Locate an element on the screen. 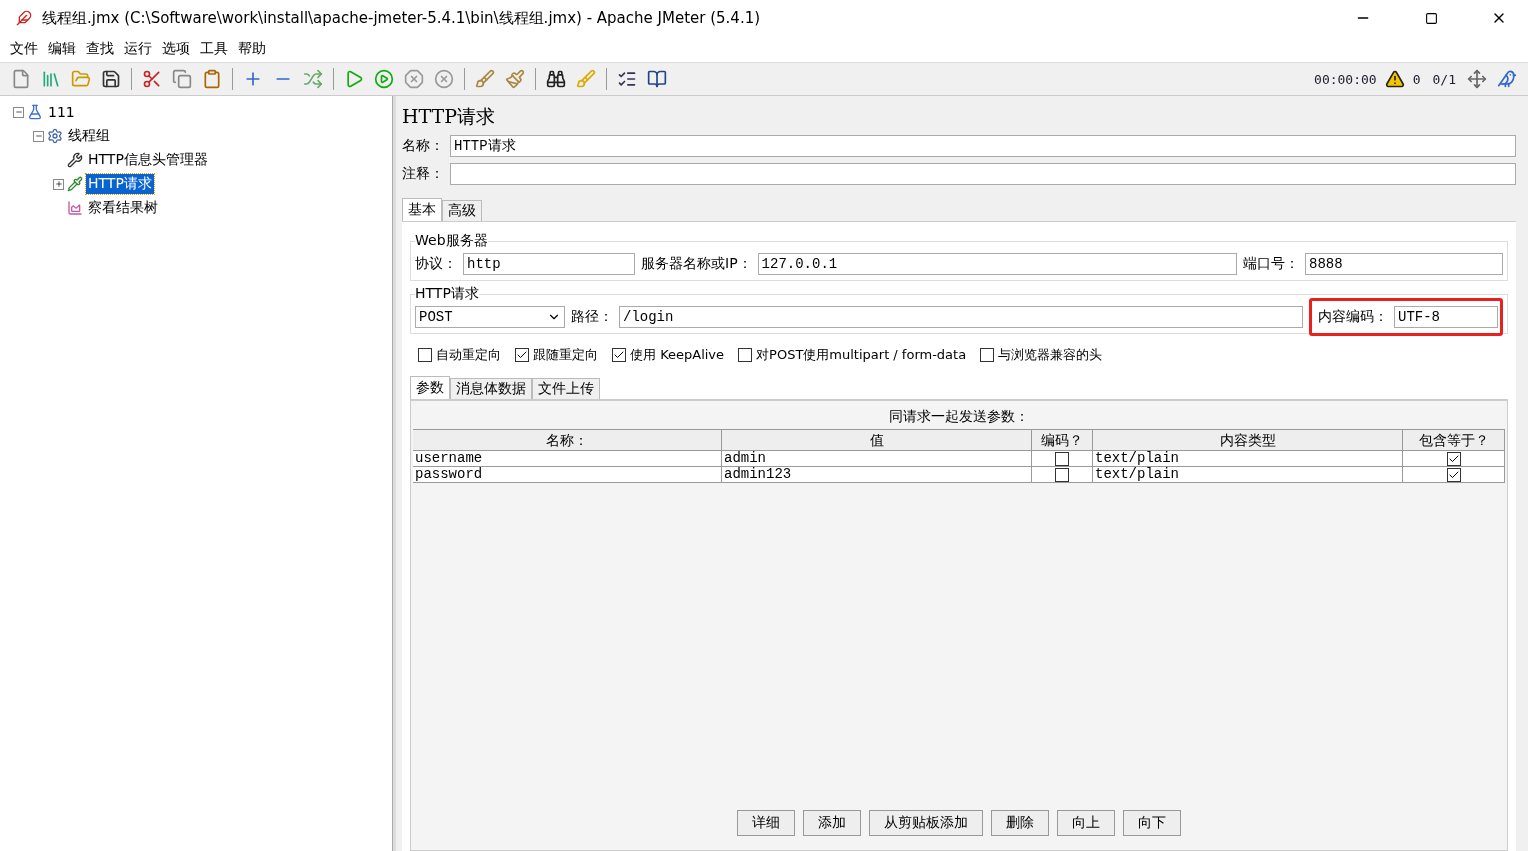 The width and height of the screenshot is (1528, 851). menu-item: 运行 is located at coordinates (138, 49).